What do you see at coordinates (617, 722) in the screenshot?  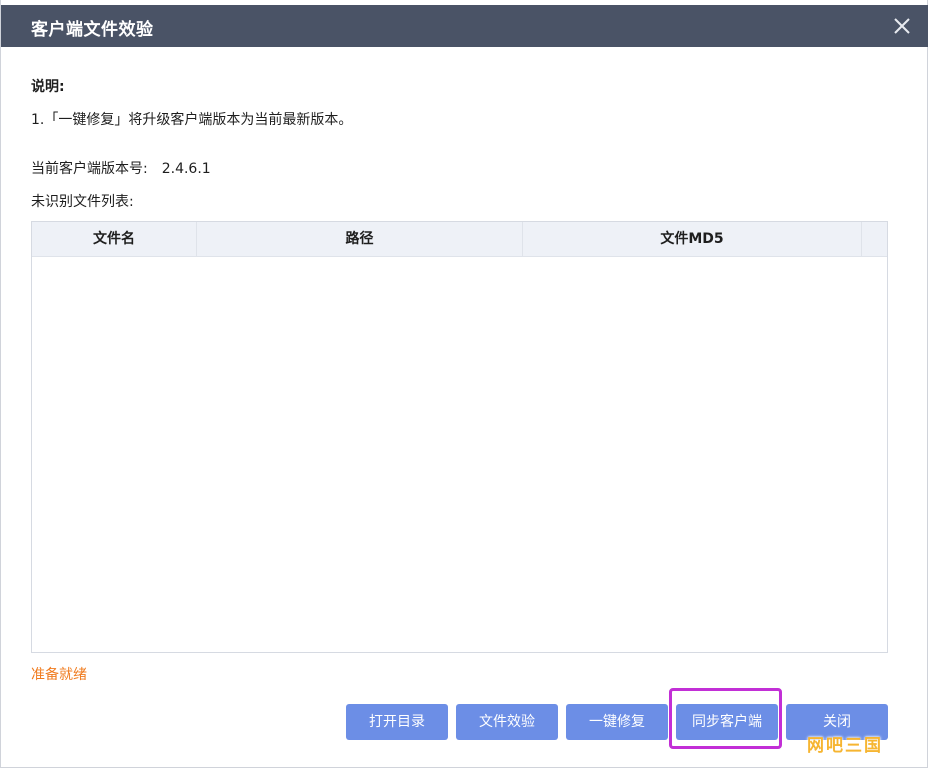 I see `one-click-repair-button: 一键修复` at bounding box center [617, 722].